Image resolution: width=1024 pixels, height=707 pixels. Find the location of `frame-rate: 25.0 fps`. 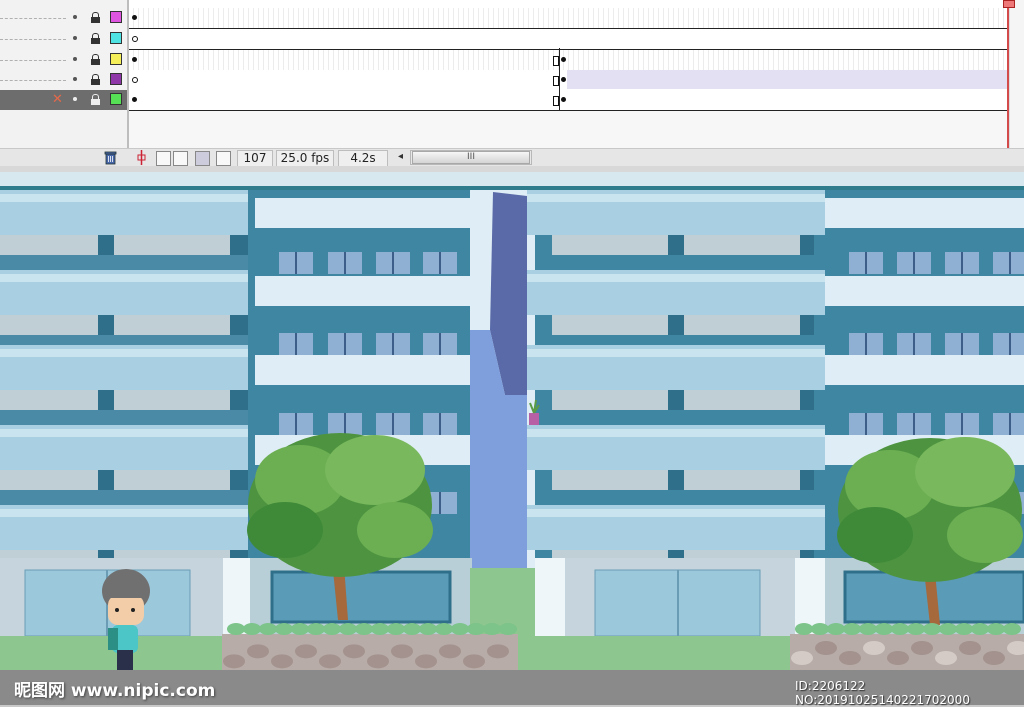

frame-rate: 25.0 fps is located at coordinates (305, 158).